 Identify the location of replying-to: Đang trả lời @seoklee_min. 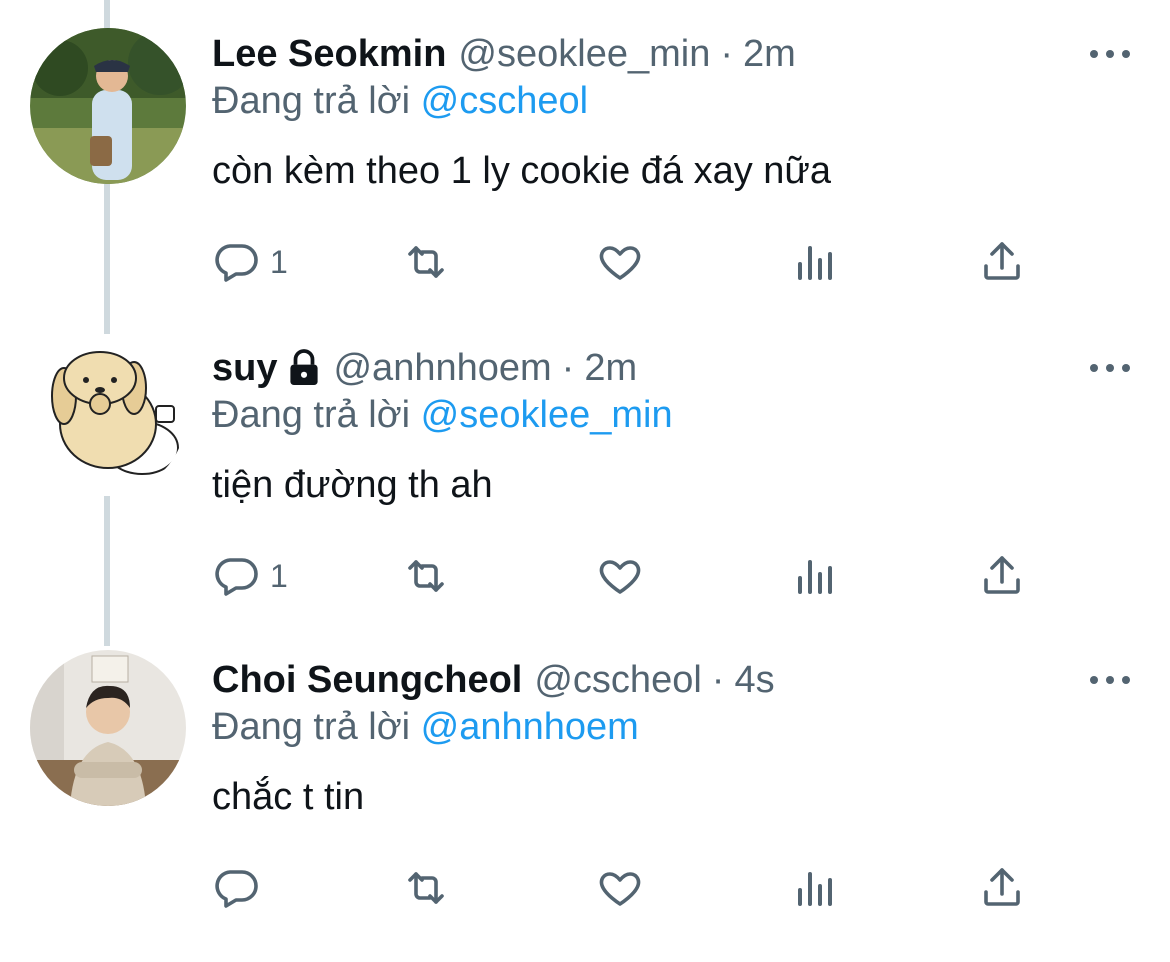
(442, 415).